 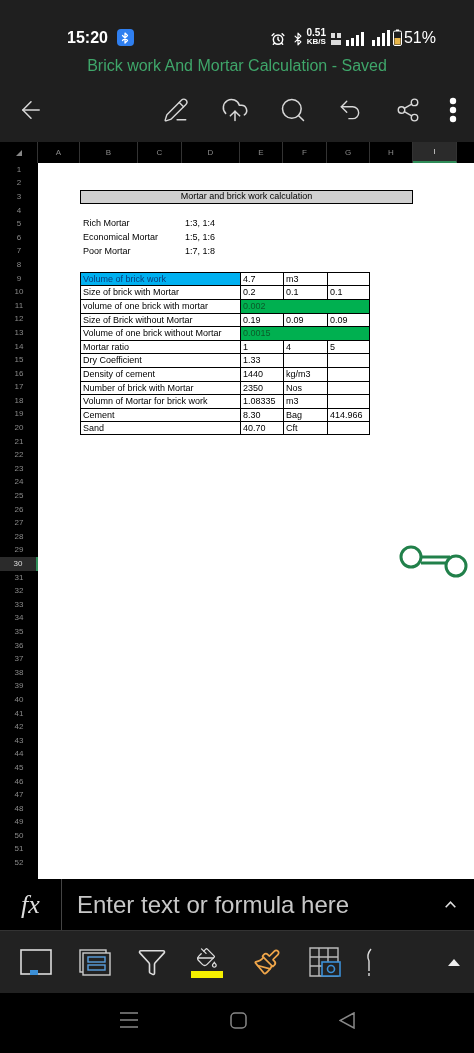 I want to click on row-header: 25, so click(x=19, y=496).